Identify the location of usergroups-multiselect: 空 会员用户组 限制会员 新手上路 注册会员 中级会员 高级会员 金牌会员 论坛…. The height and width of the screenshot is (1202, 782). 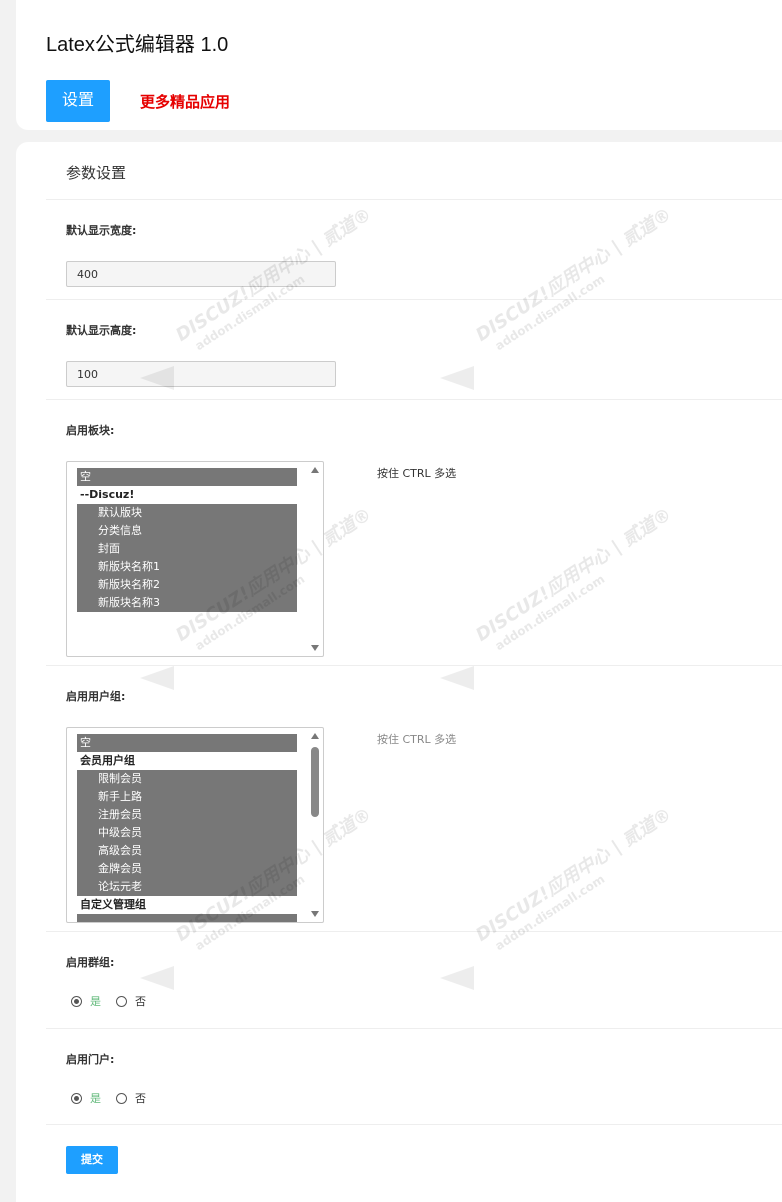
(195, 825).